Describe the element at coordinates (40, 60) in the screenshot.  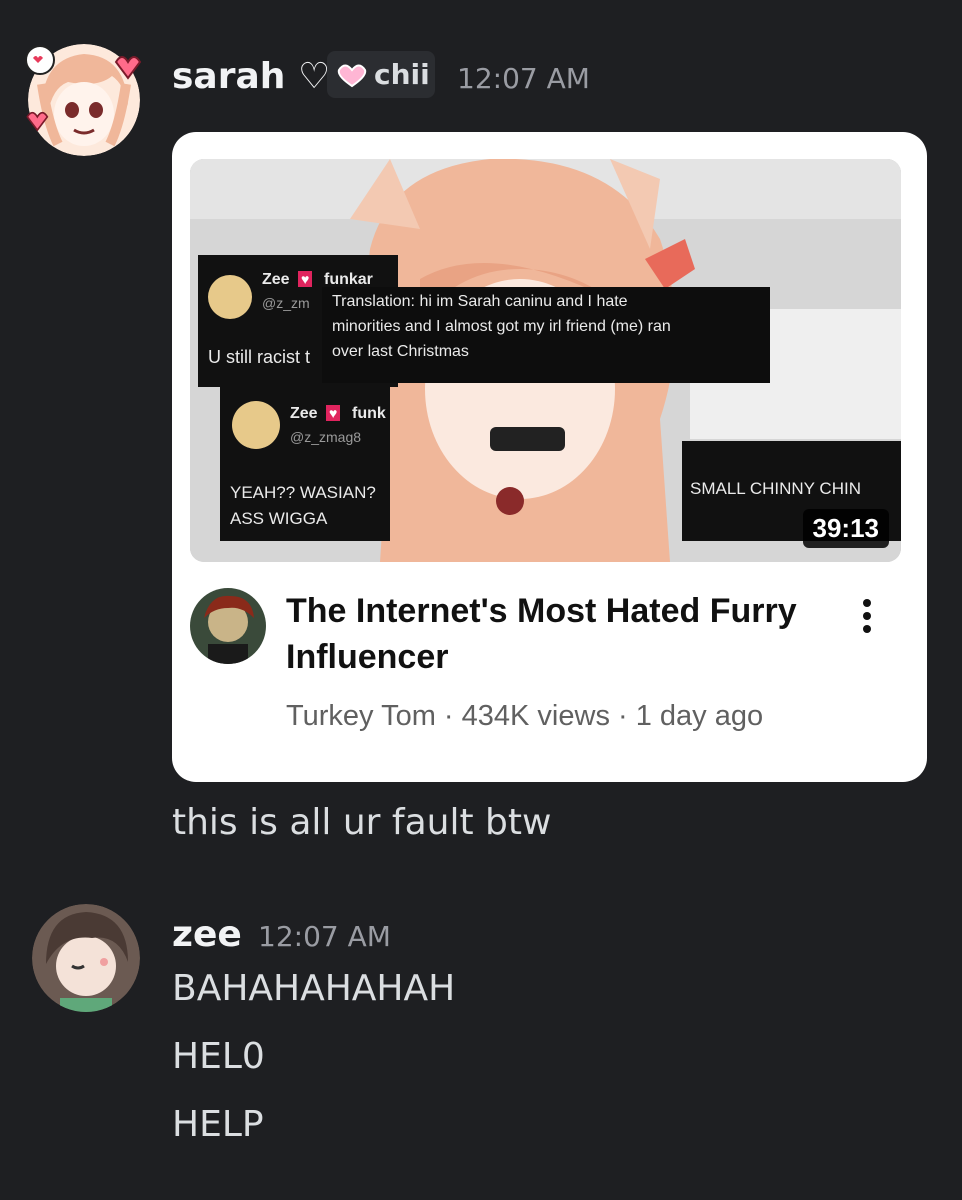
I see `heart-eyes-bubble-icon` at that location.